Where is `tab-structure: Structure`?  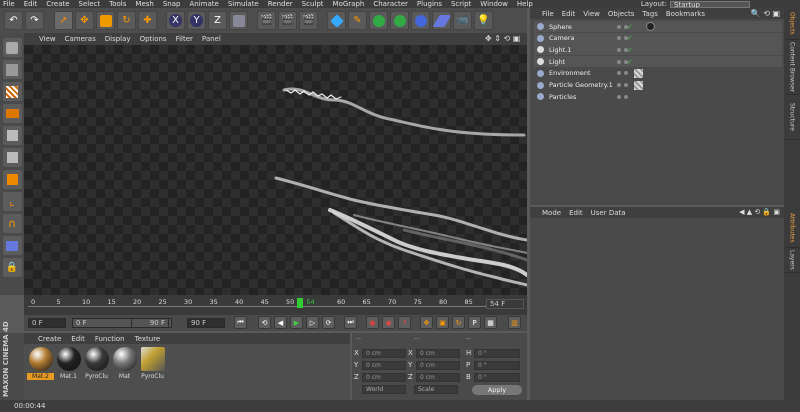
tab-structure: Structure is located at coordinates (792, 117).